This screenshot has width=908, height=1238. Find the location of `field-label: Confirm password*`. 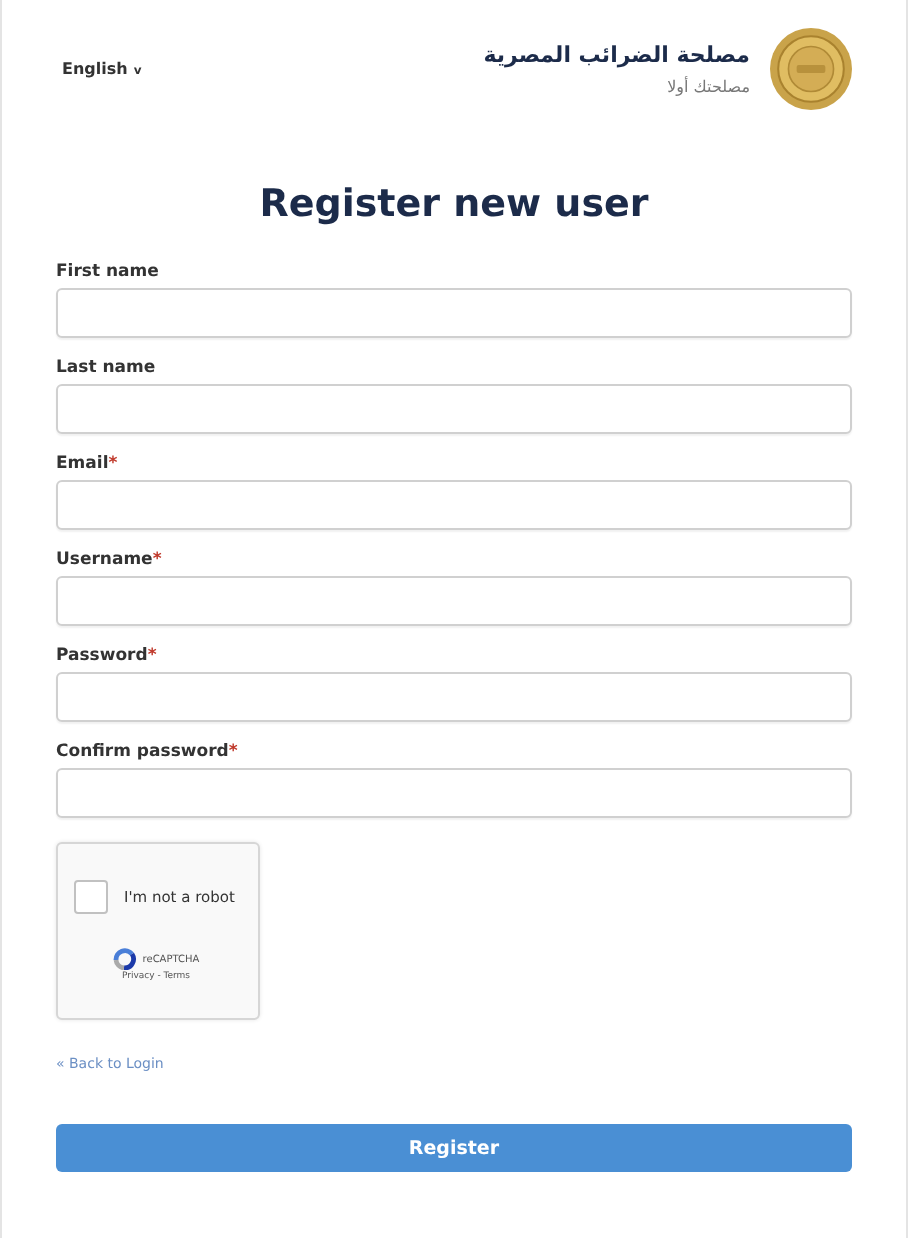

field-label: Confirm password* is located at coordinates (147, 752).